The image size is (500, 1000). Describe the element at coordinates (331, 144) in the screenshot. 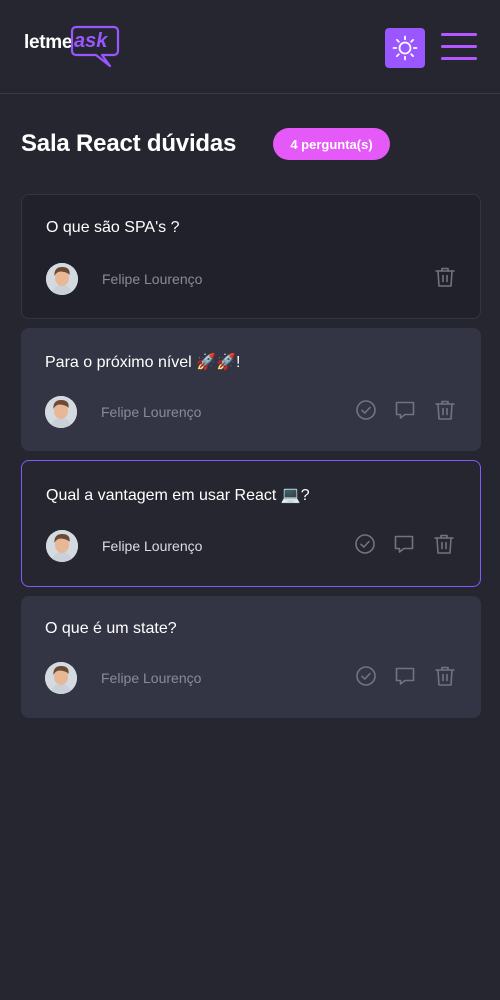

I see `question-count-badge: 4 pergunta(s)` at that location.